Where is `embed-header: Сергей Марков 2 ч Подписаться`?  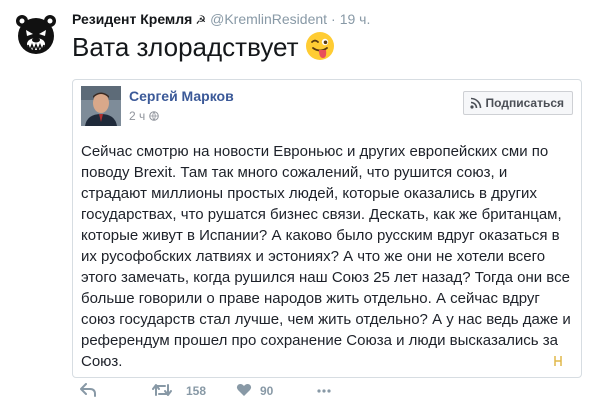 embed-header: Сергей Марков 2 ч Подписаться is located at coordinates (327, 105).